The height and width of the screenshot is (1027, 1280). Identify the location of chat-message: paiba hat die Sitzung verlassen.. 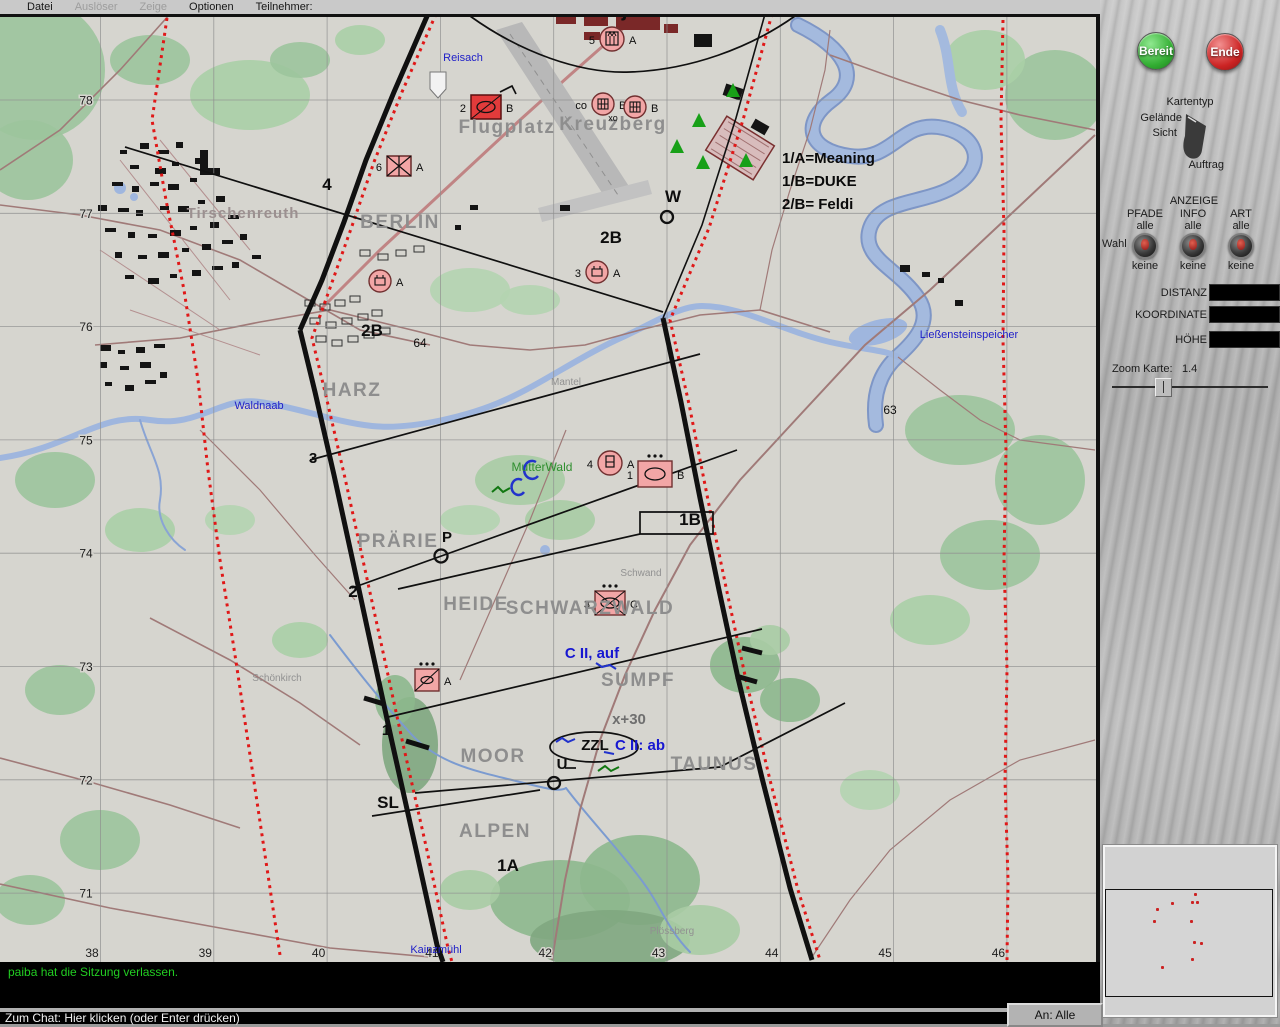
(93, 972).